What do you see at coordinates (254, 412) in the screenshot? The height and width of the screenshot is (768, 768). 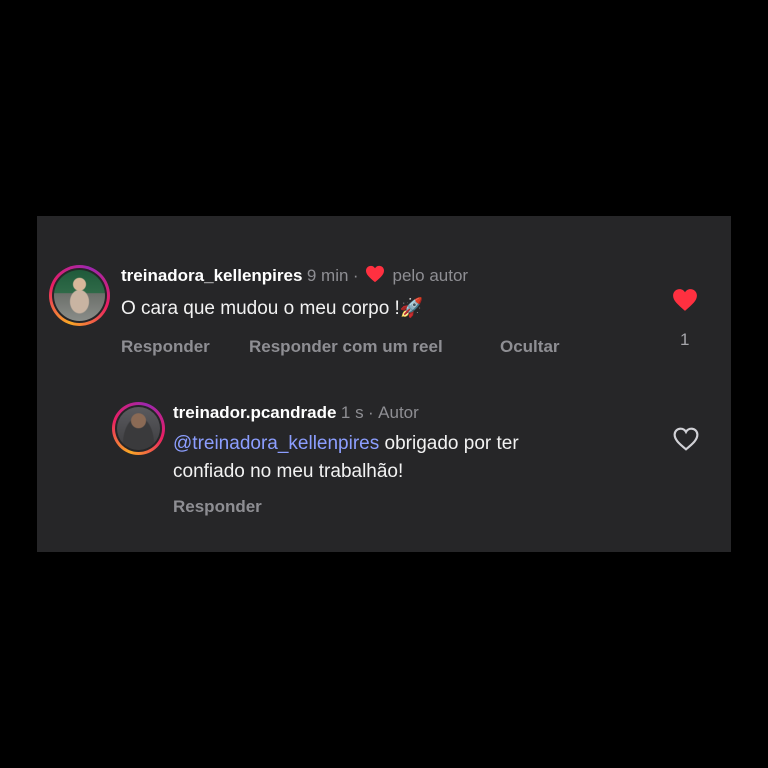 I see `reply-username: treinador.pcandrade` at bounding box center [254, 412].